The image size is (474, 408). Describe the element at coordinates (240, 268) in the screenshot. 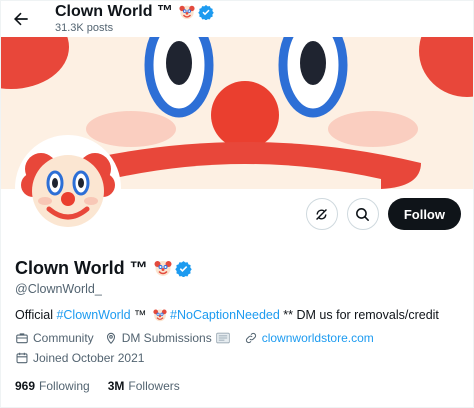

I see `profile-name-row: Clown World ™` at that location.